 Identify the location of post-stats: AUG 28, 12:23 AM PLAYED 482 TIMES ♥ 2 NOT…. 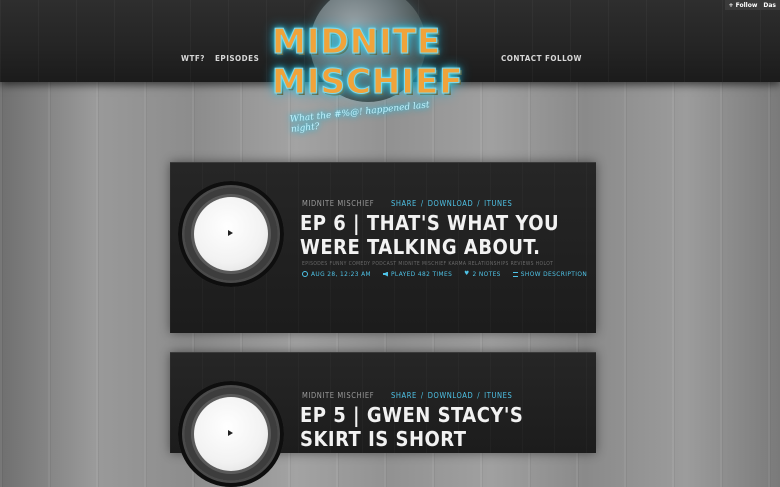
(444, 274).